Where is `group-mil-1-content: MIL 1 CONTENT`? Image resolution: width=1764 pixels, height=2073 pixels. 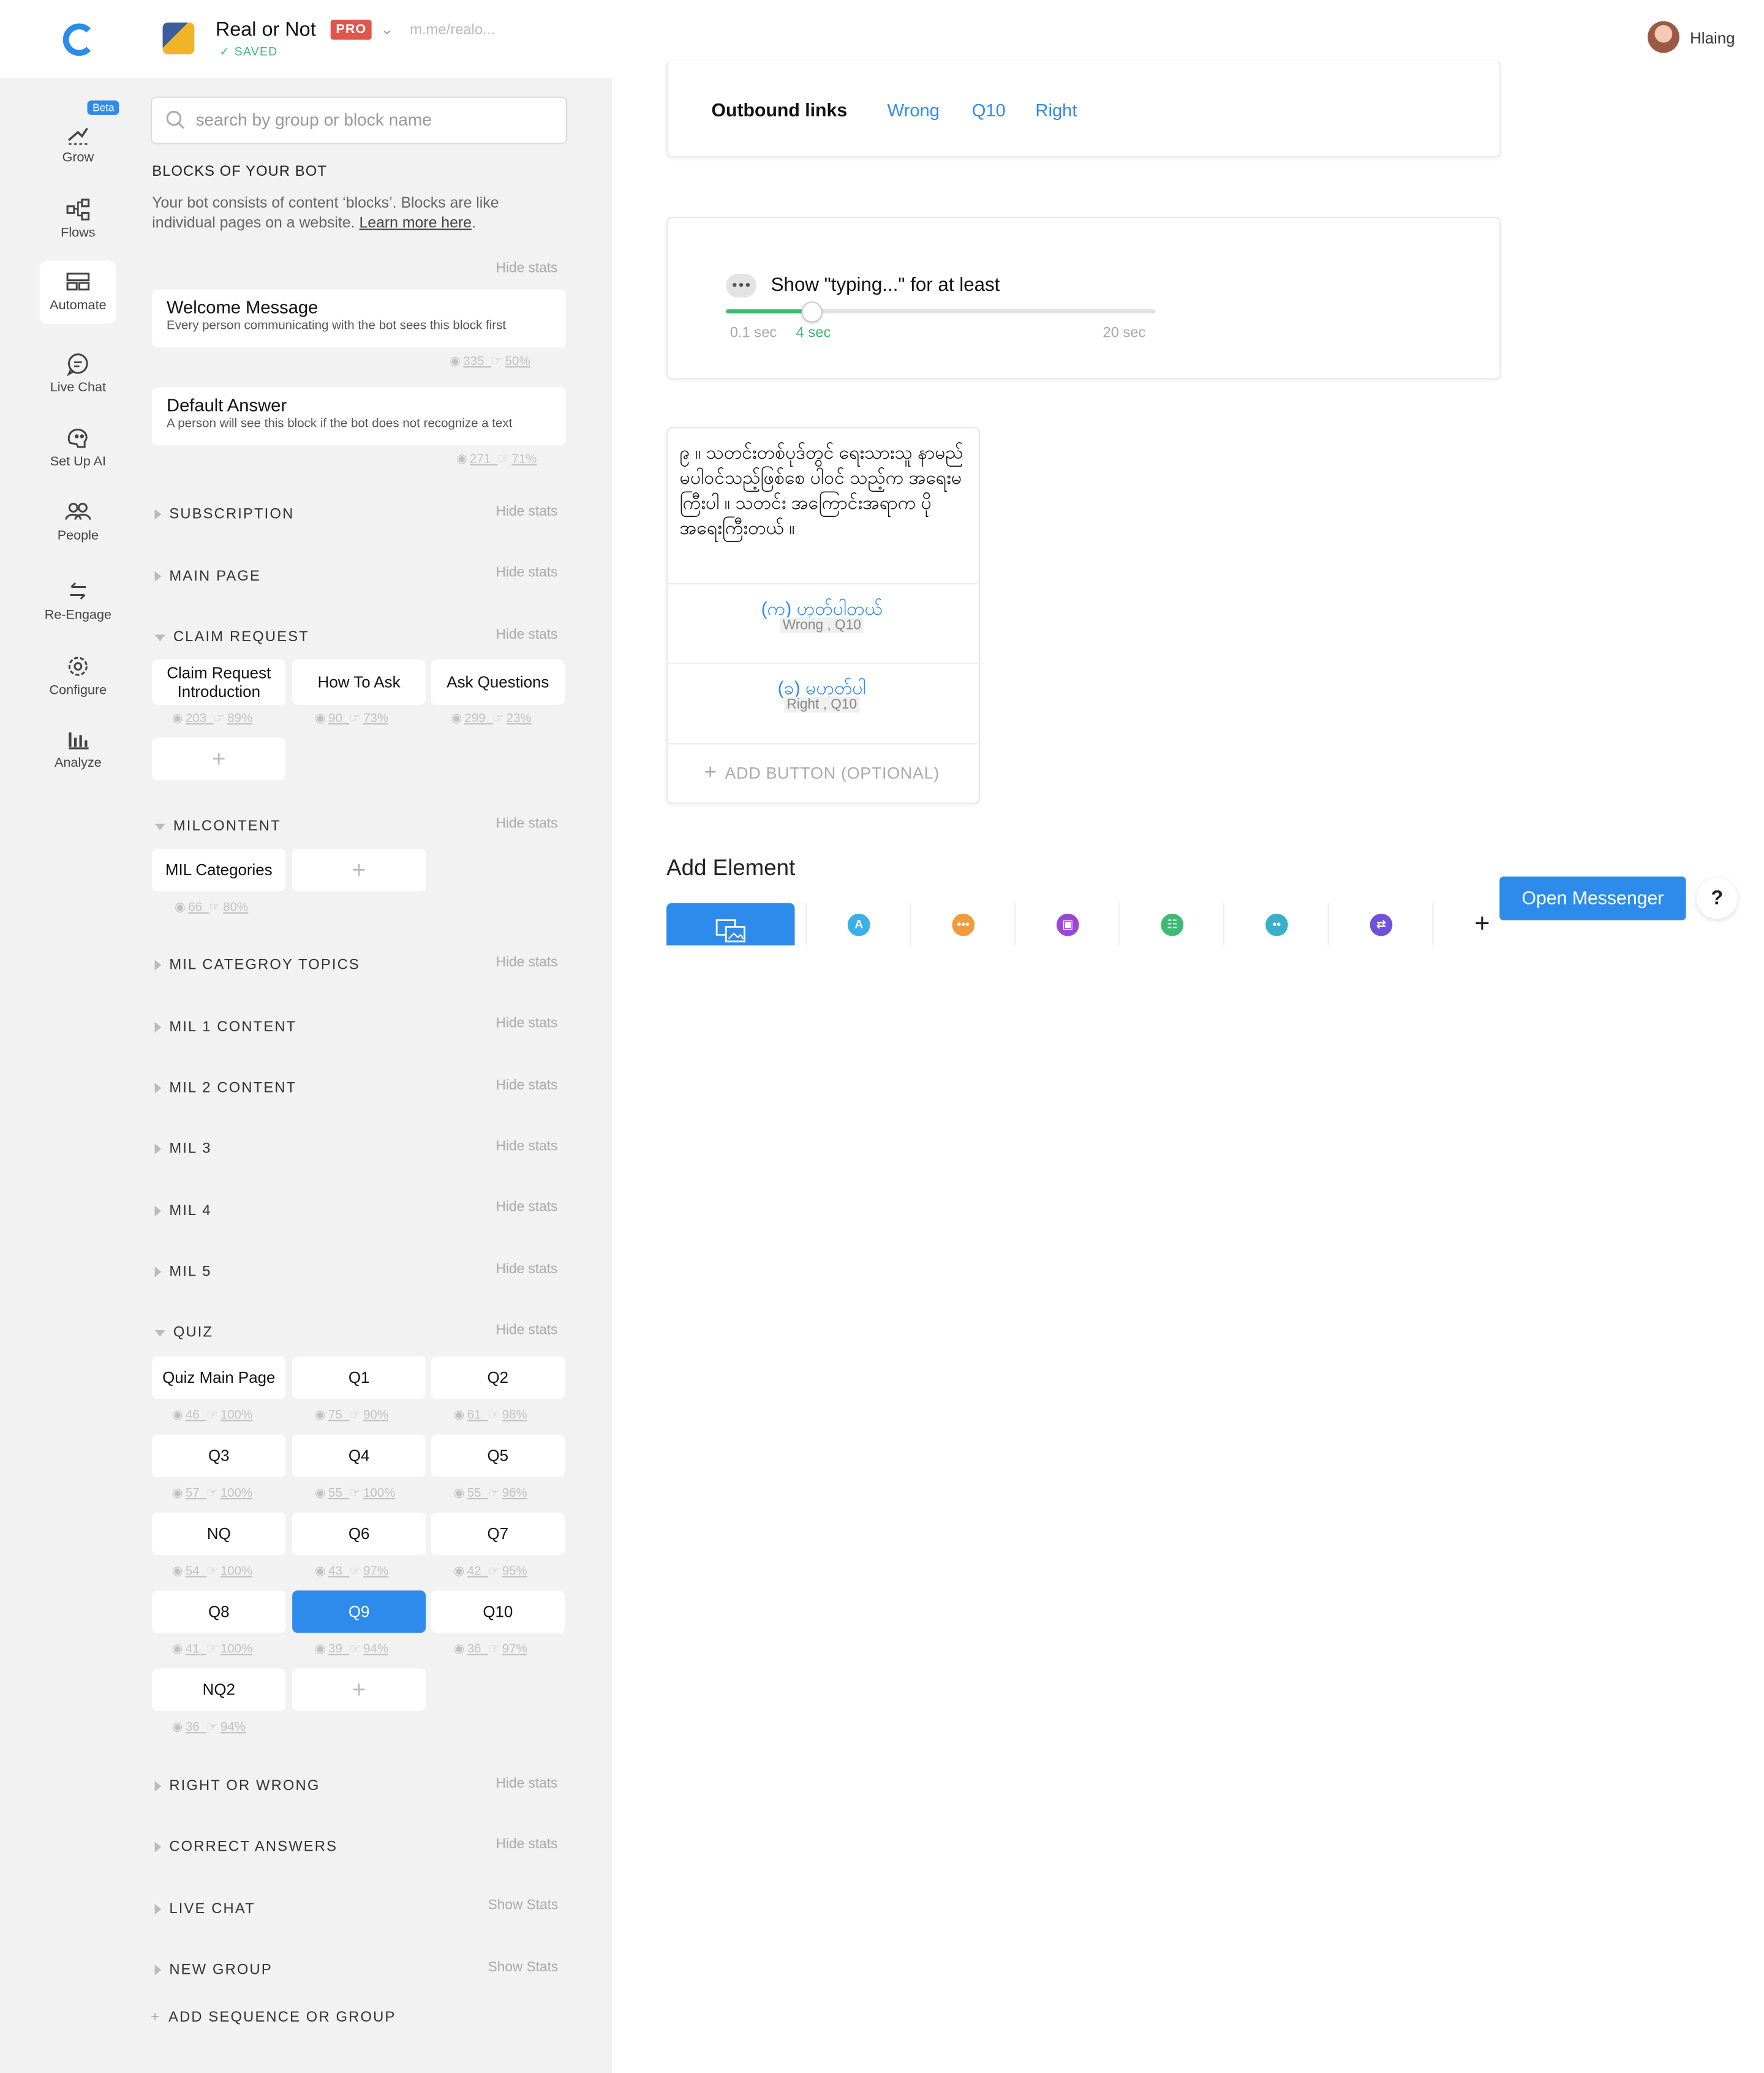 group-mil-1-content: MIL 1 CONTENT is located at coordinates (226, 1027).